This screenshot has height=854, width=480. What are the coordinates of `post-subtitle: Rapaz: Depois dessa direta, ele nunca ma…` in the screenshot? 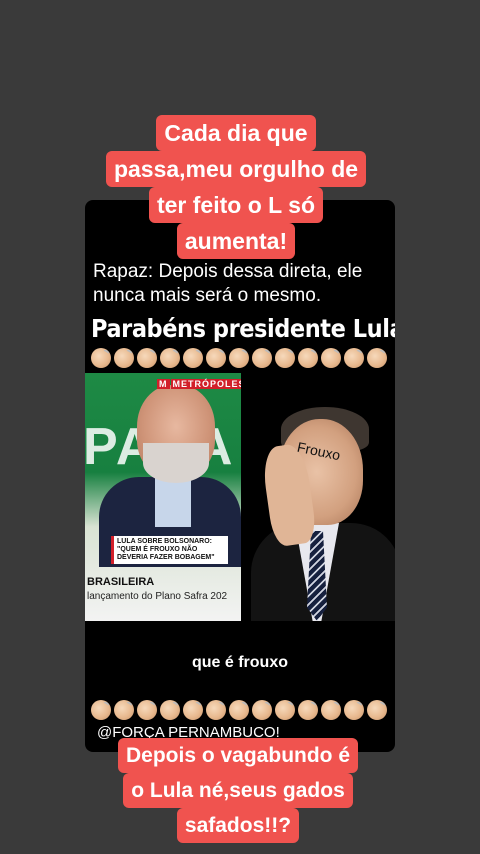 It's located at (243, 284).